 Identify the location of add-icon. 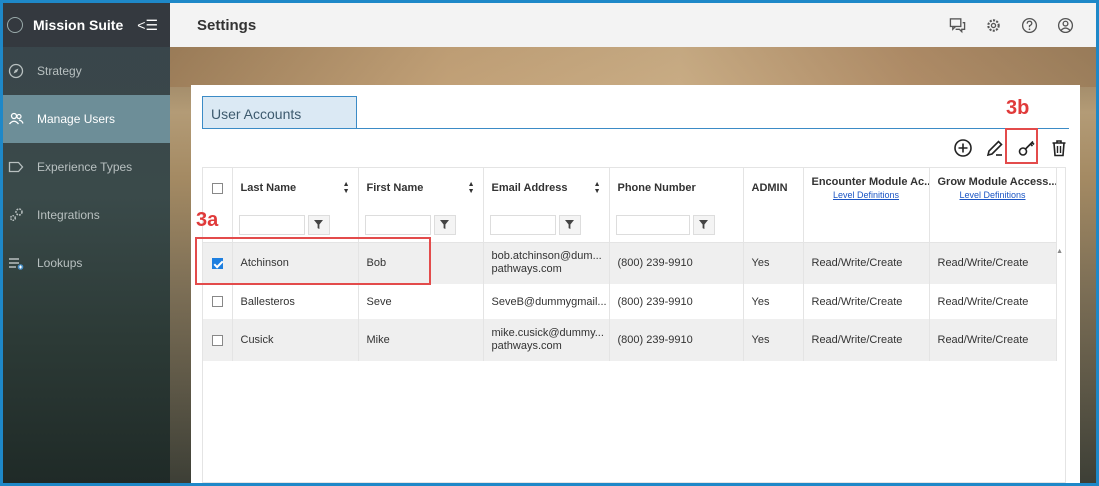
(963, 148).